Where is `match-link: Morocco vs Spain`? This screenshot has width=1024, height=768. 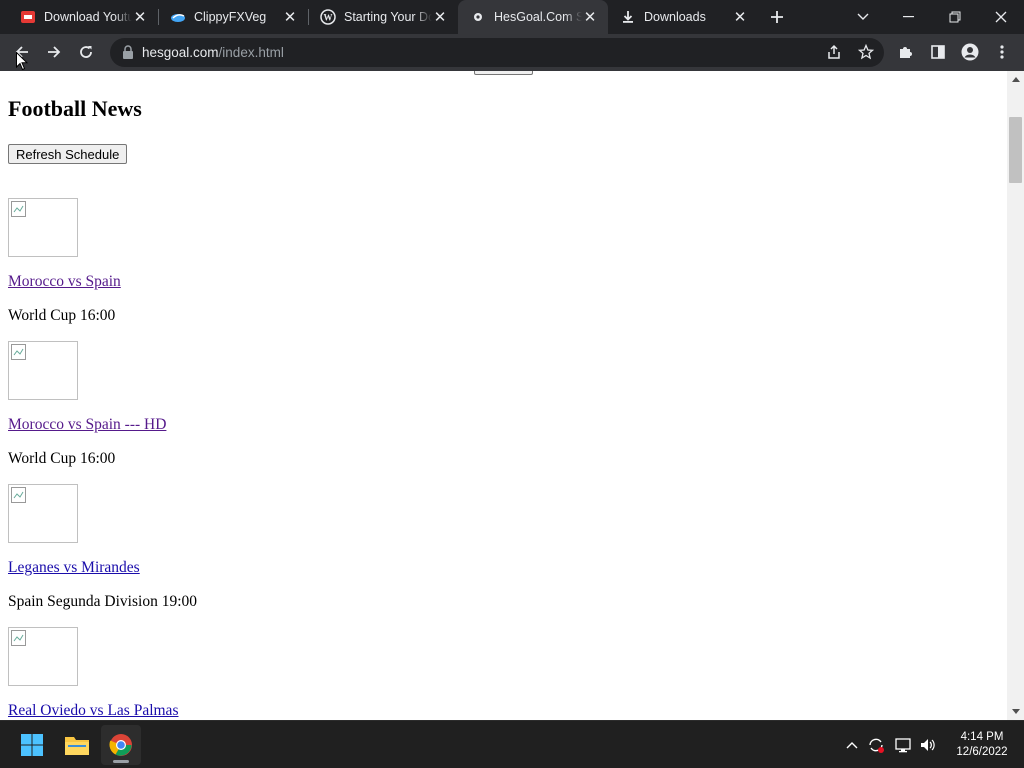
match-link: Morocco vs Spain is located at coordinates (64, 282).